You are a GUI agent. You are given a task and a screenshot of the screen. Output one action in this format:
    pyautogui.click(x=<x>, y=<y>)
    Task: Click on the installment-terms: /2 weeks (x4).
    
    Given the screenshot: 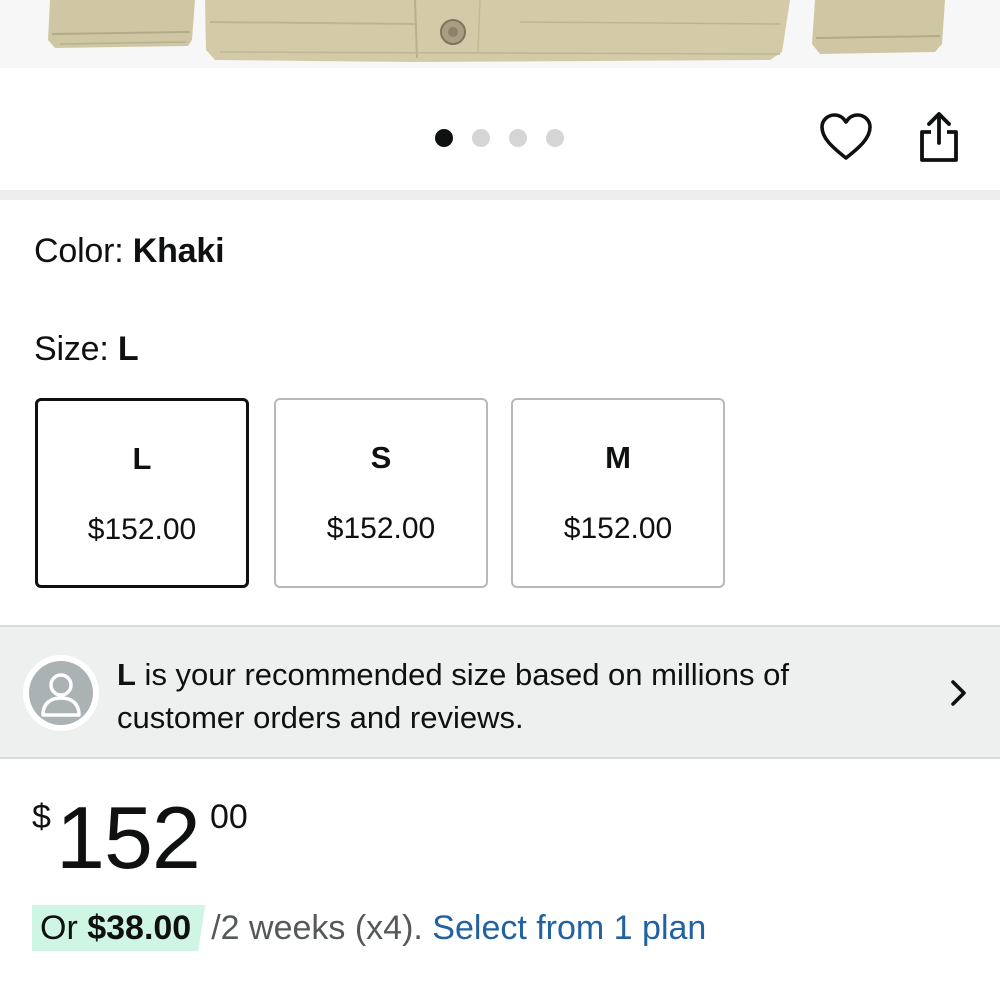 What is the action you would take?
    pyautogui.click(x=317, y=928)
    